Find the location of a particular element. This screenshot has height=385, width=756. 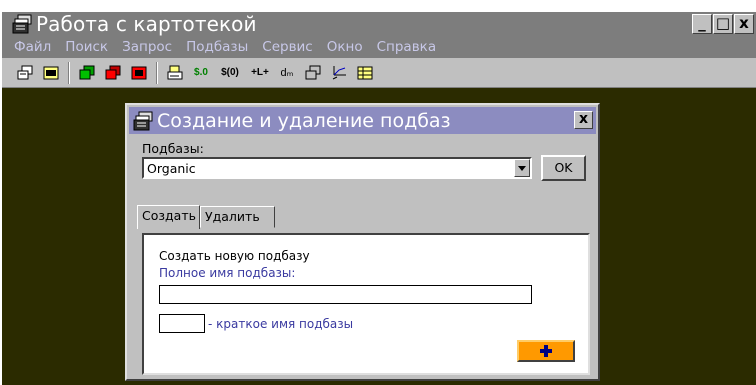

plus-l-plus-icon: +L+ is located at coordinates (260, 73).